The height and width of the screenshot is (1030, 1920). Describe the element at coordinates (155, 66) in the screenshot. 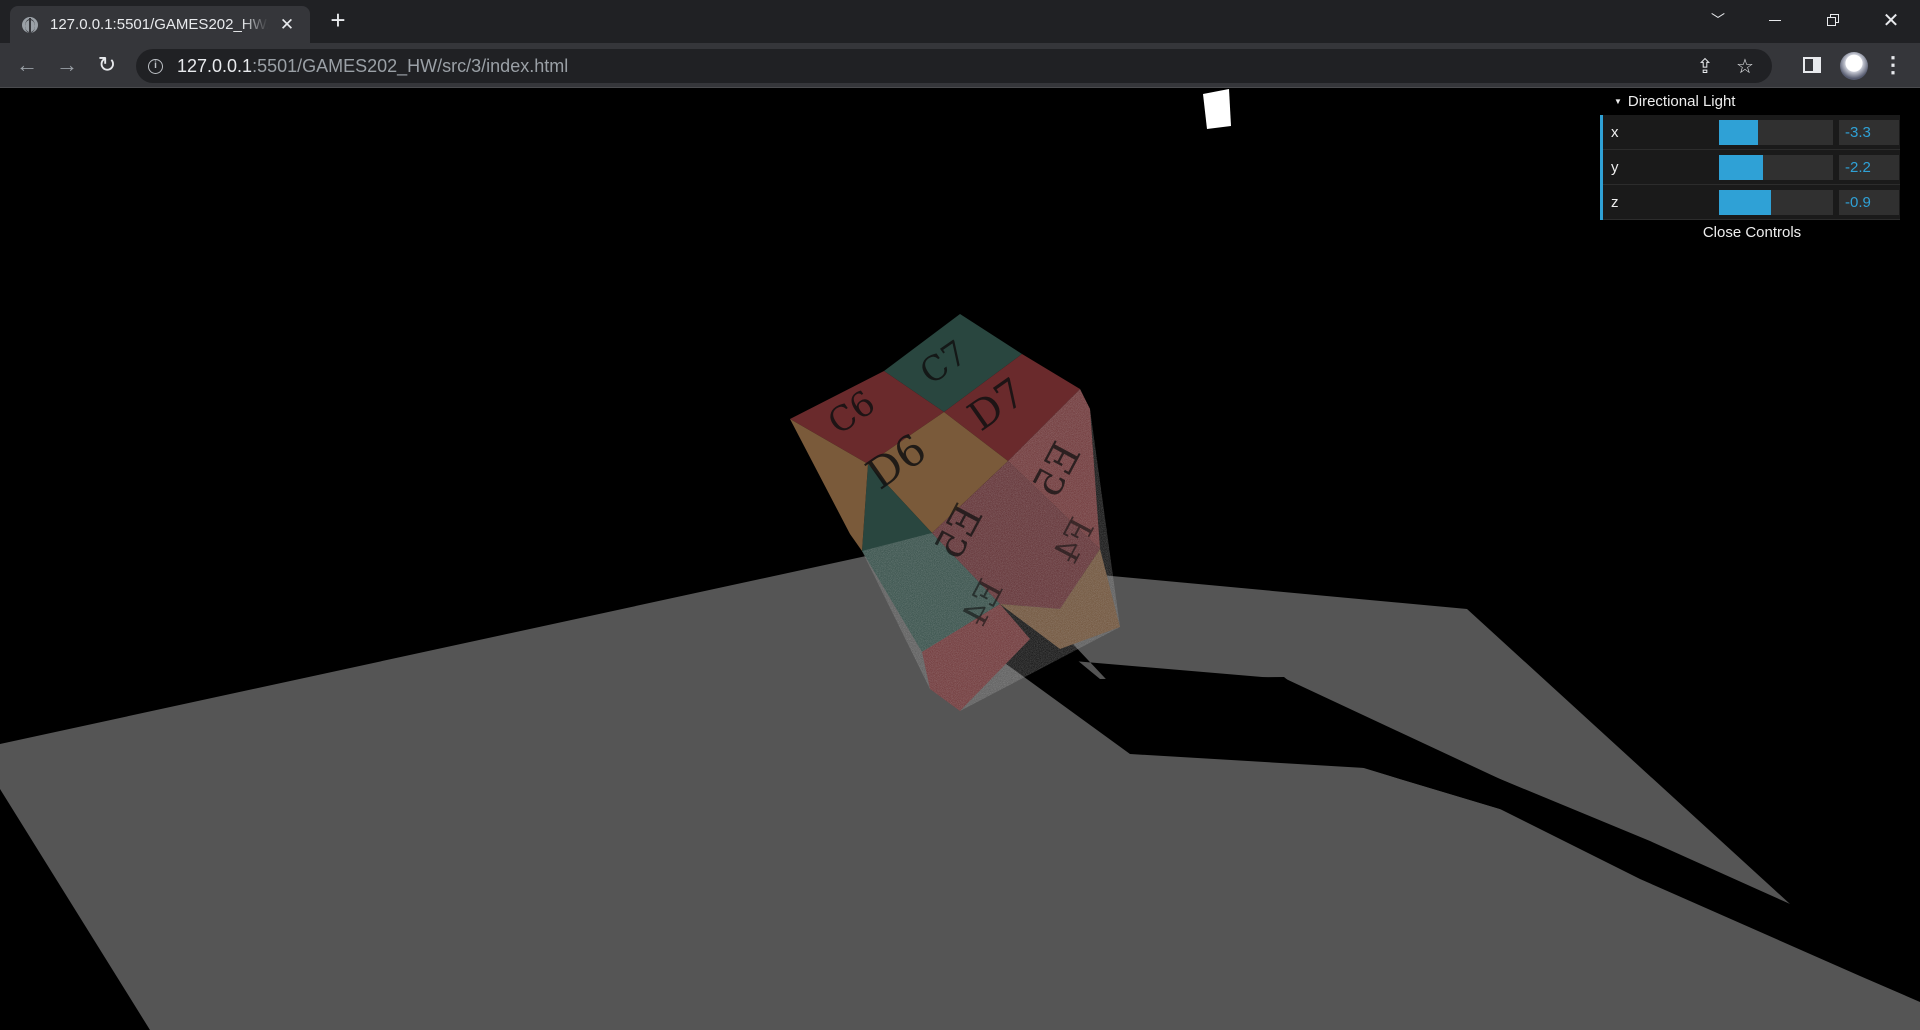

I see `site-info-icon: i` at that location.